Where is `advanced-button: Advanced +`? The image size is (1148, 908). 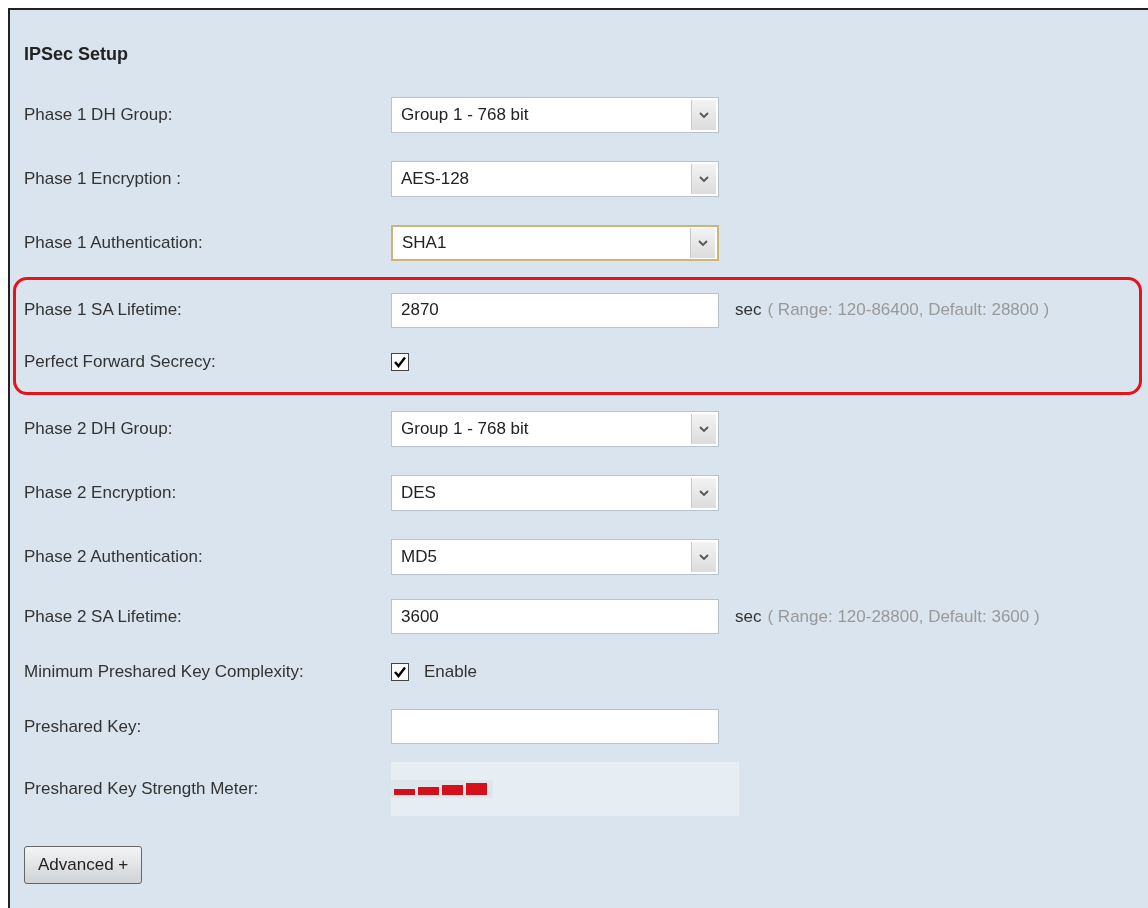 advanced-button: Advanced + is located at coordinates (83, 865).